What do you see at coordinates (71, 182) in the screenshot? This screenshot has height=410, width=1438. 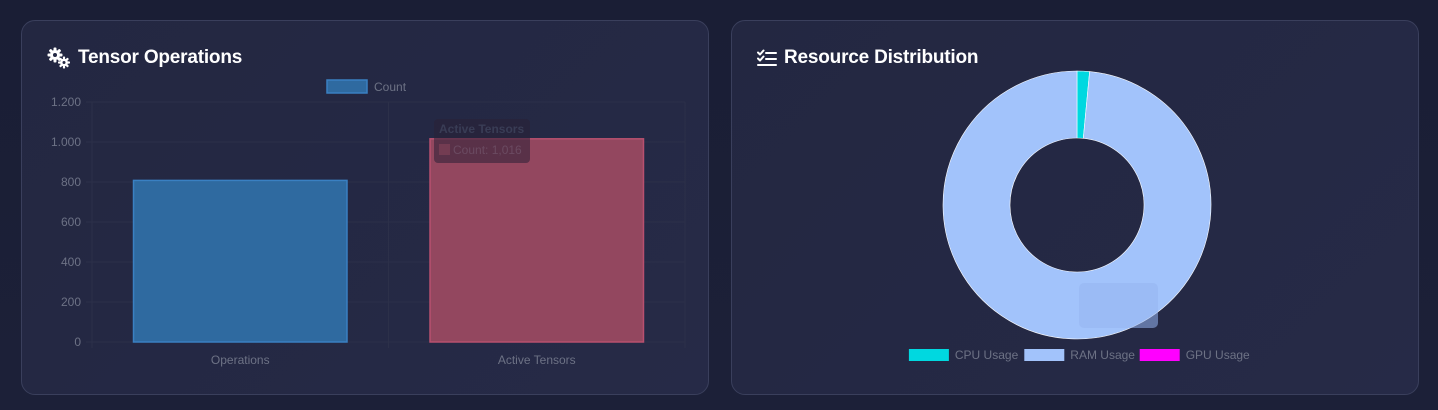 I see `y-tick-label: 800` at bounding box center [71, 182].